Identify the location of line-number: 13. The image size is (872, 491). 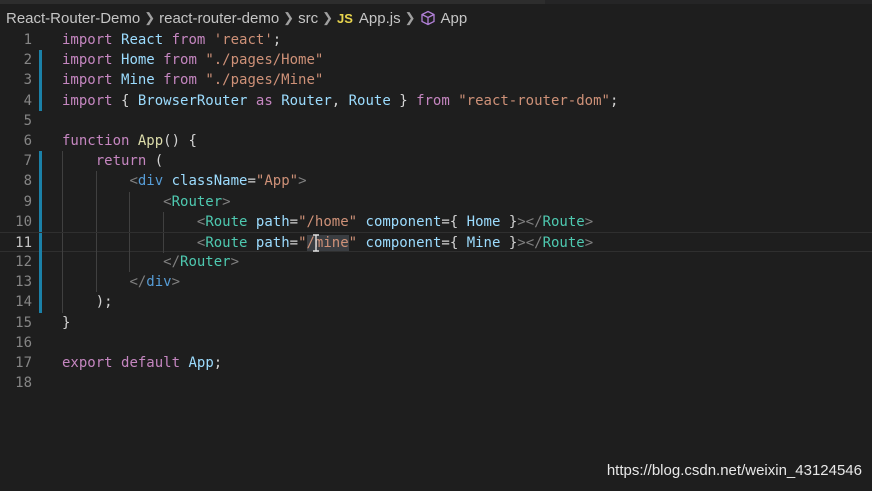
(23, 282).